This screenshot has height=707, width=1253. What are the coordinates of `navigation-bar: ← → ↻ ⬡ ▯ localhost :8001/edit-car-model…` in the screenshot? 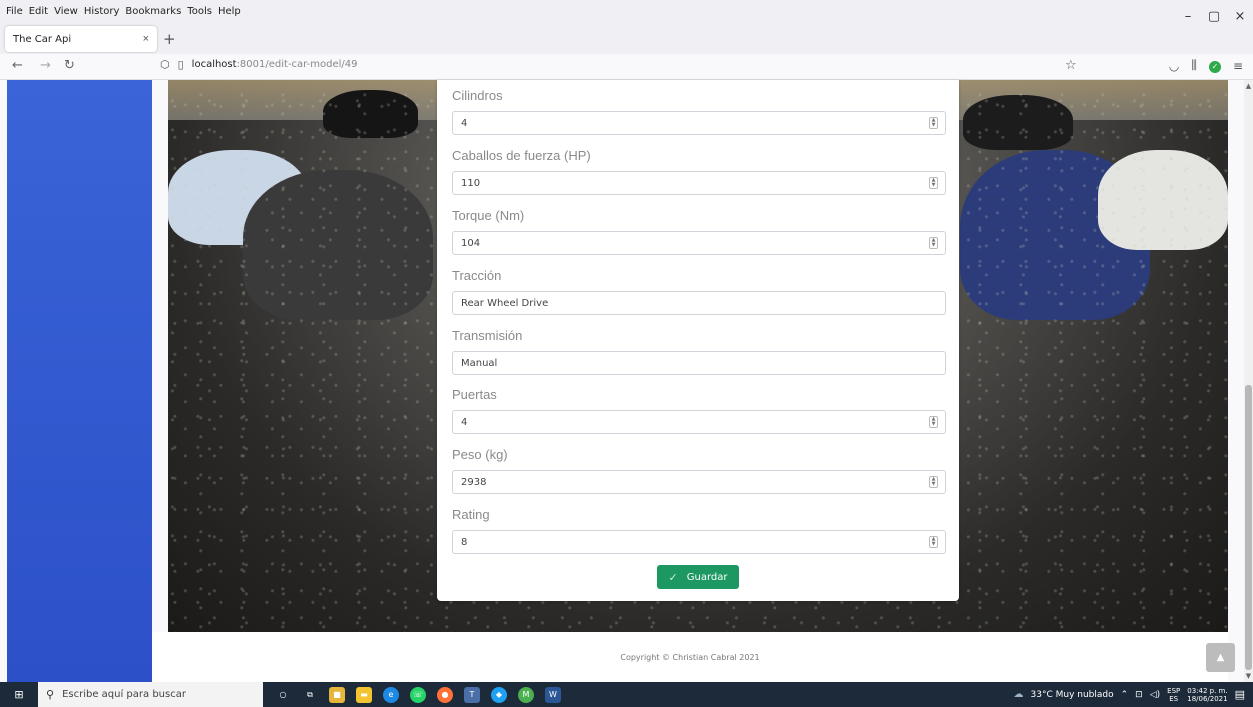 It's located at (626, 67).